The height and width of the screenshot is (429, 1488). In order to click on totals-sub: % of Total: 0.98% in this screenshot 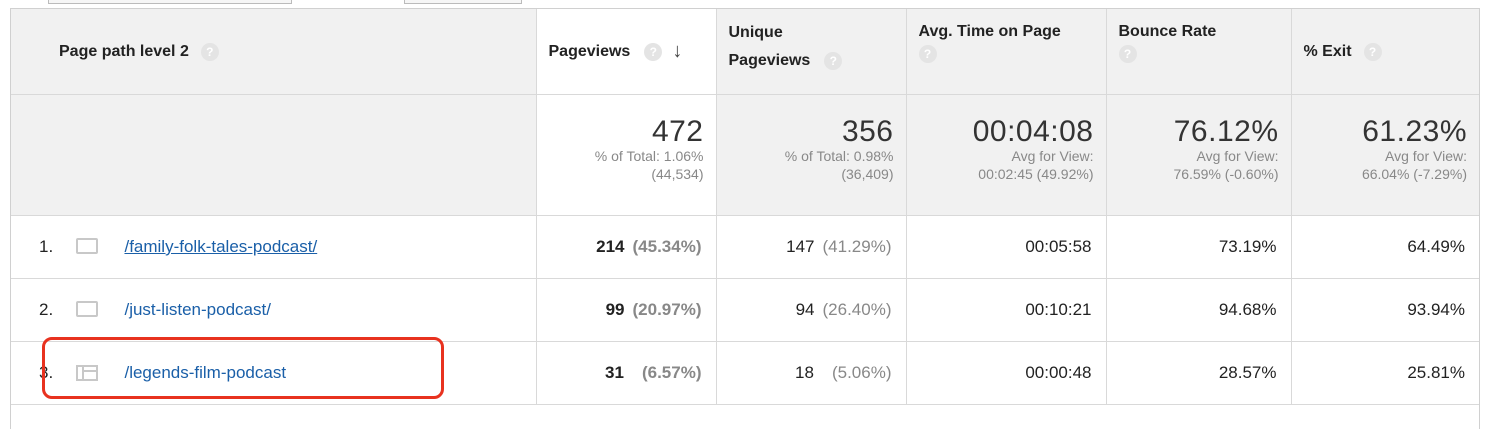, I will do `click(839, 156)`.